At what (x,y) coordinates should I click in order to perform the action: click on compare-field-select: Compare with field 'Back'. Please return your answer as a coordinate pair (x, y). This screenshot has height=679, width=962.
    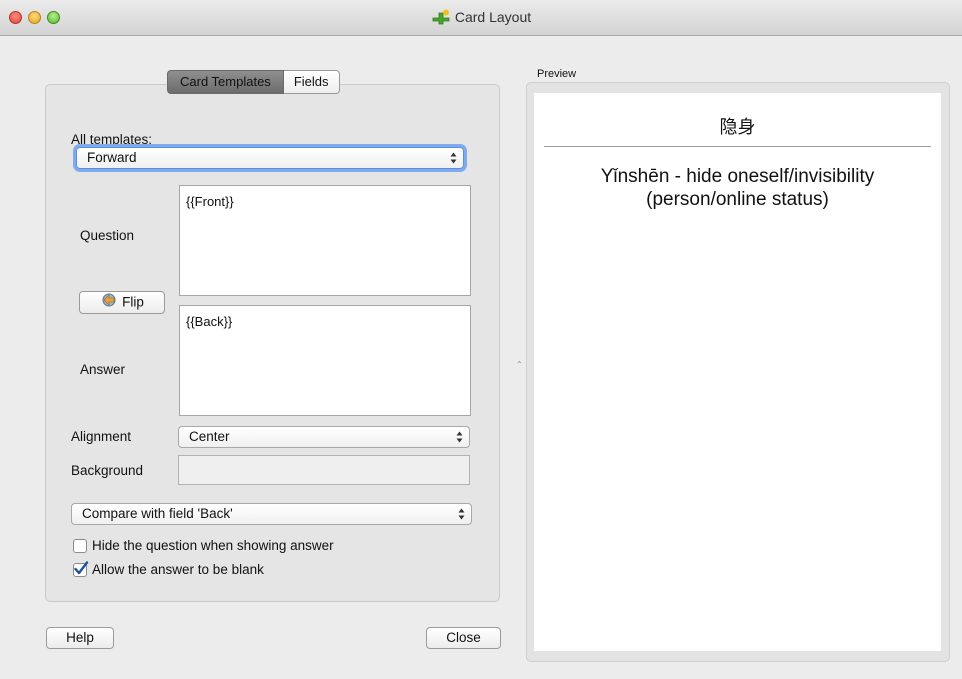
    Looking at the image, I should click on (271, 514).